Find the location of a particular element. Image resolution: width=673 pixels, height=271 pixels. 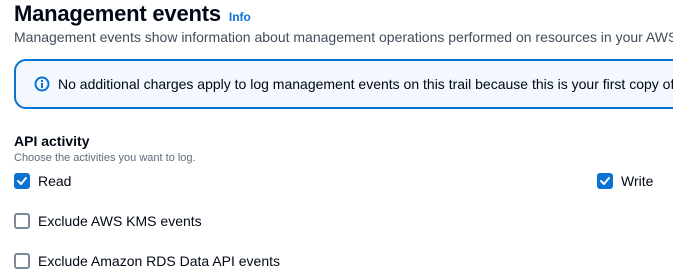

read-label: Read is located at coordinates (55, 181).